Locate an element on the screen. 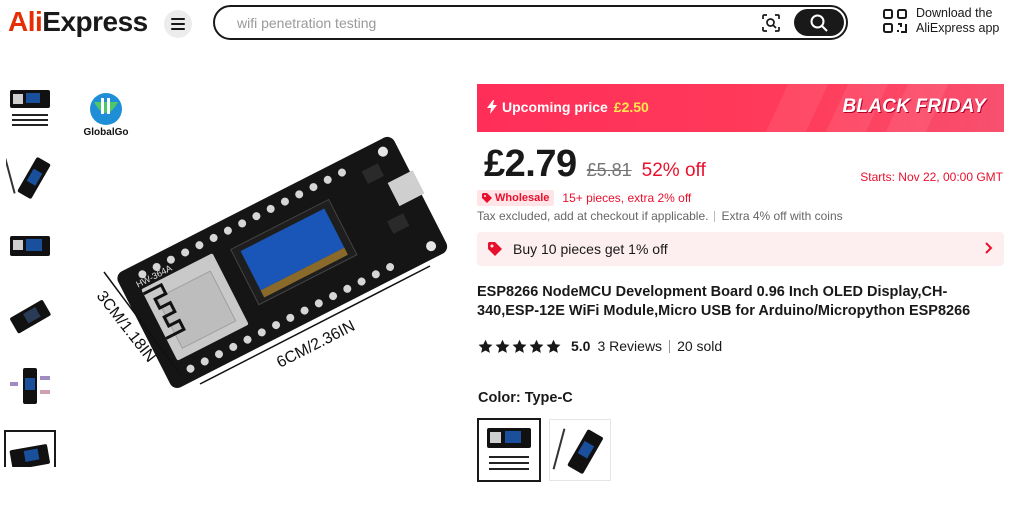 This screenshot has width=1009, height=513. discount-percent: 52% off is located at coordinates (673, 170).